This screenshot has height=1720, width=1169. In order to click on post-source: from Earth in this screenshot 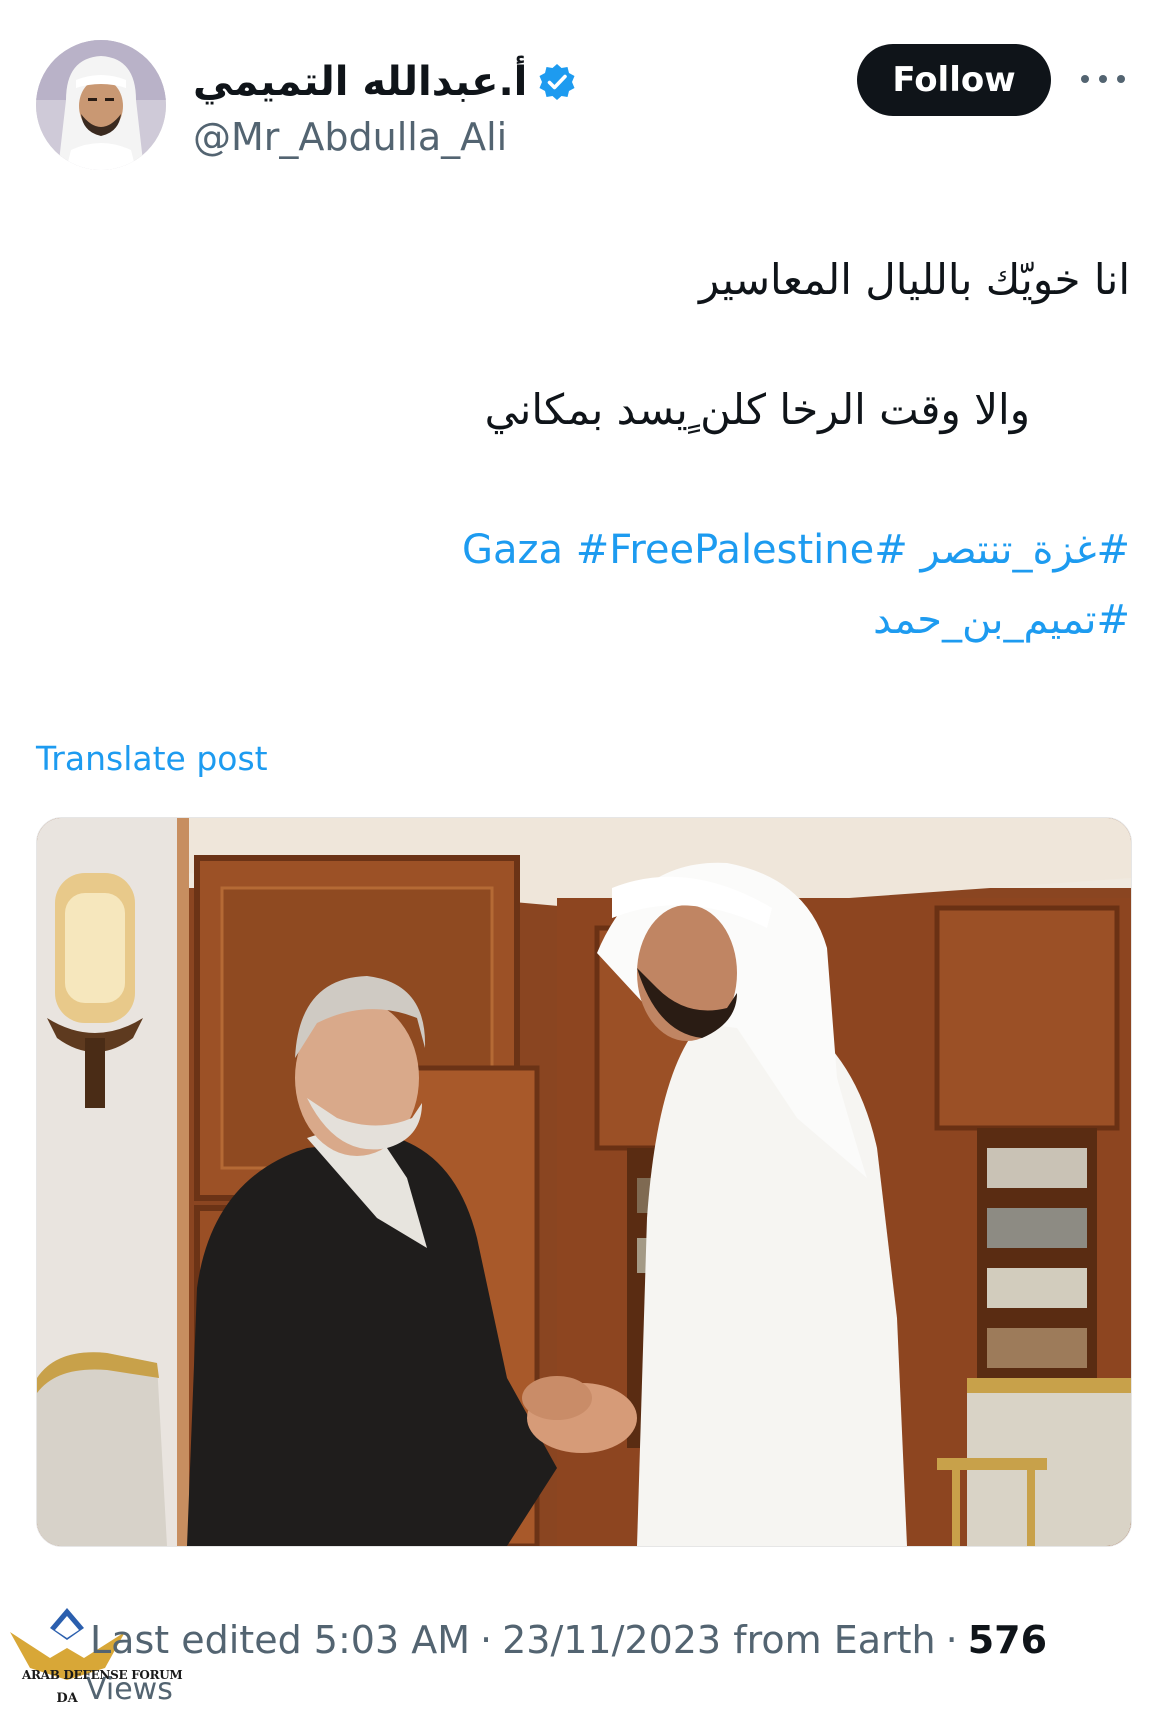, I will do `click(834, 1640)`.